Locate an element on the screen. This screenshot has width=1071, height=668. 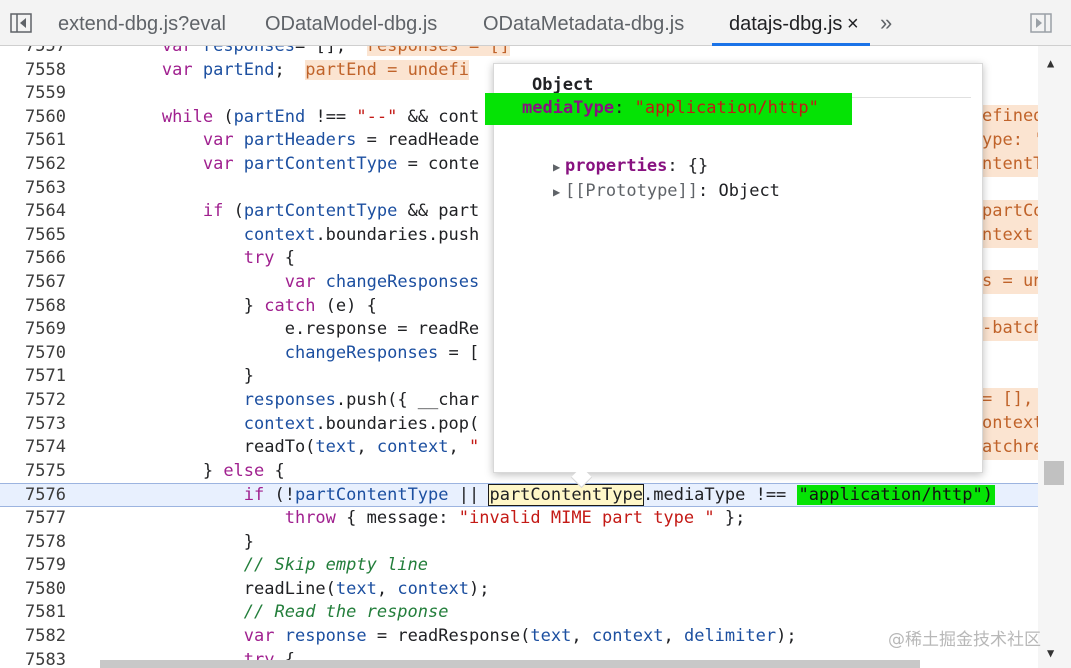
toggle-debugger-icon is located at coordinates (1041, 23).